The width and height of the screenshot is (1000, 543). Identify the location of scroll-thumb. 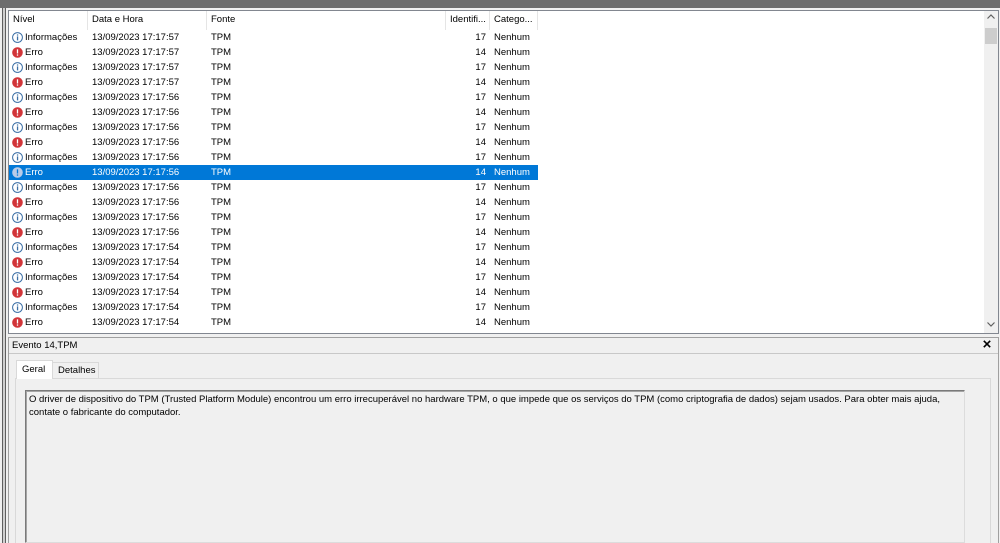
(991, 36).